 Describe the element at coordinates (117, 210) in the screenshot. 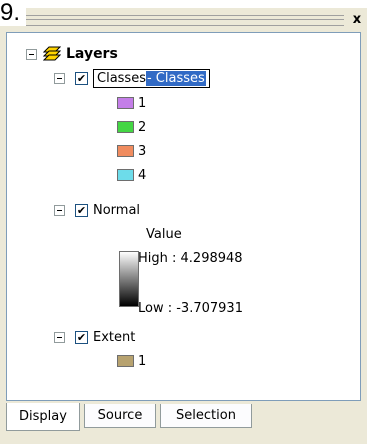

I see `layer-name: Normal` at that location.